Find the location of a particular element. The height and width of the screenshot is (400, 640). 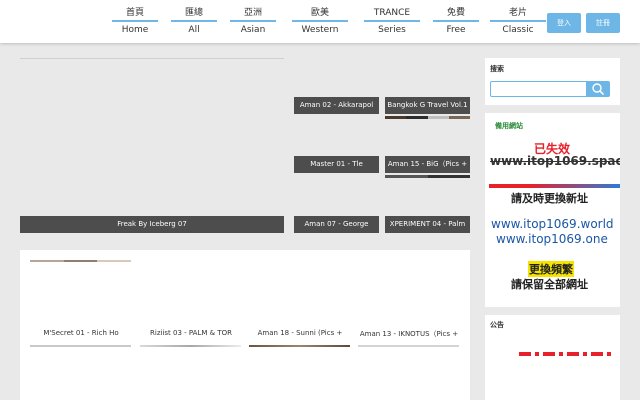

new-domain-world: www.itop1069.world is located at coordinates (552, 224).